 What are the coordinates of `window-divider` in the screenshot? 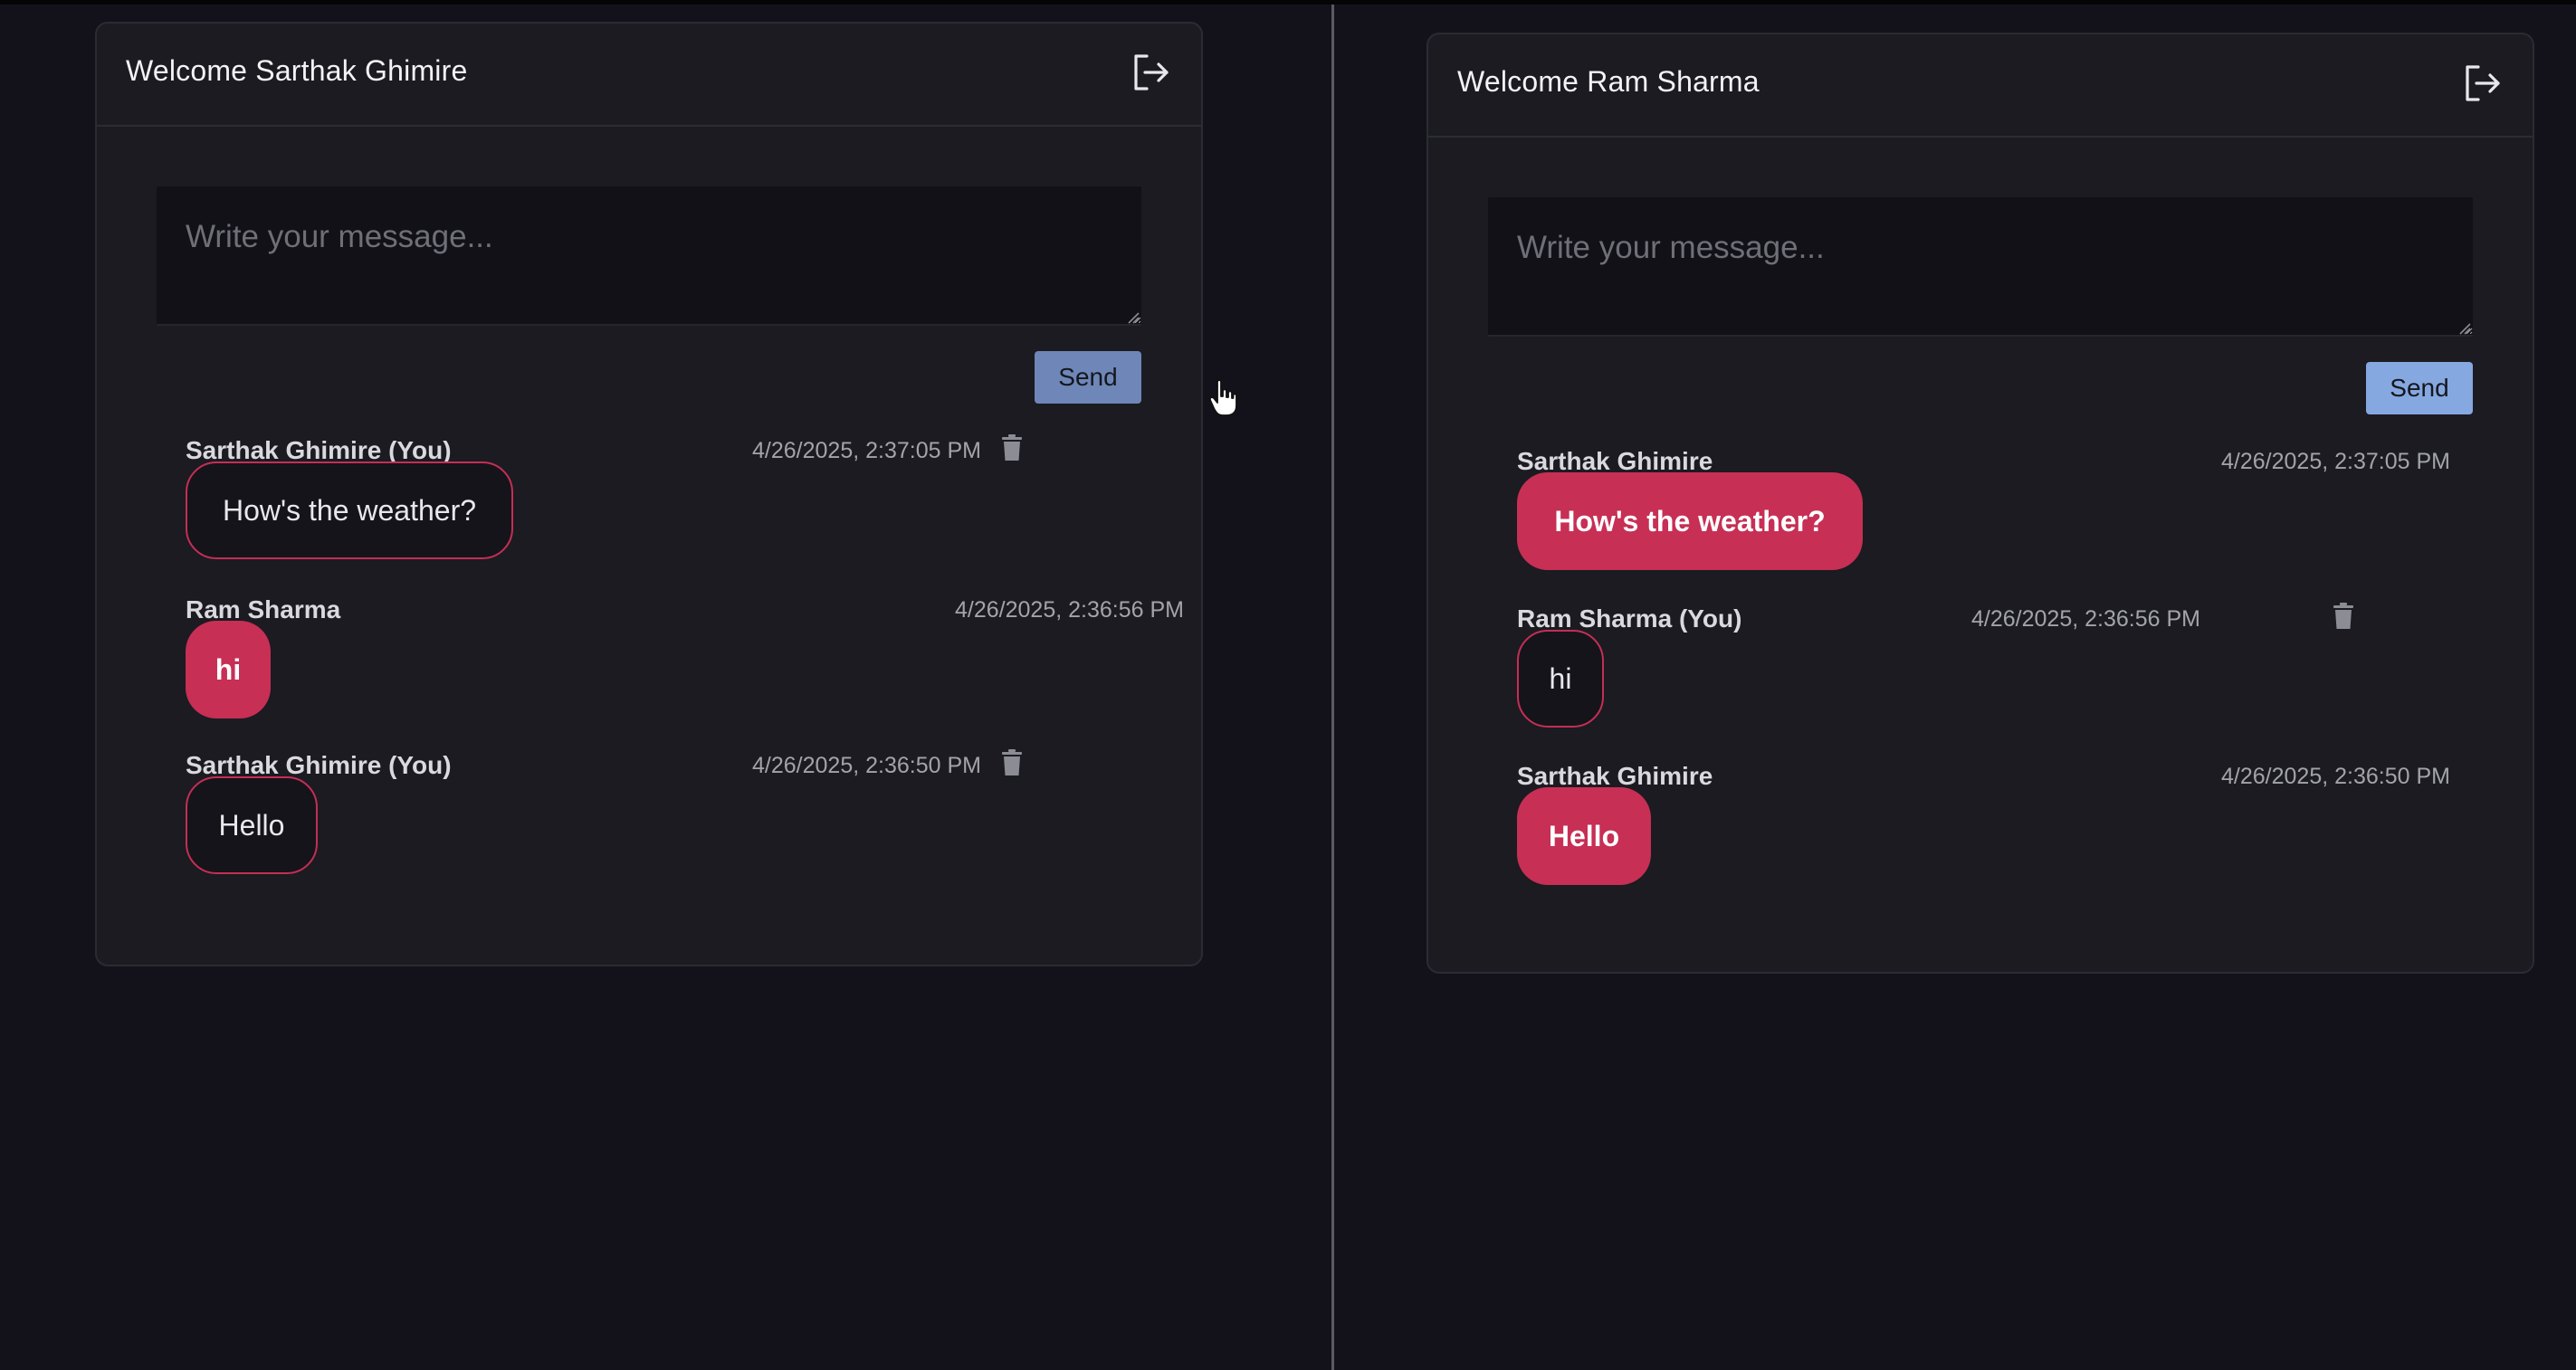 It's located at (1333, 687).